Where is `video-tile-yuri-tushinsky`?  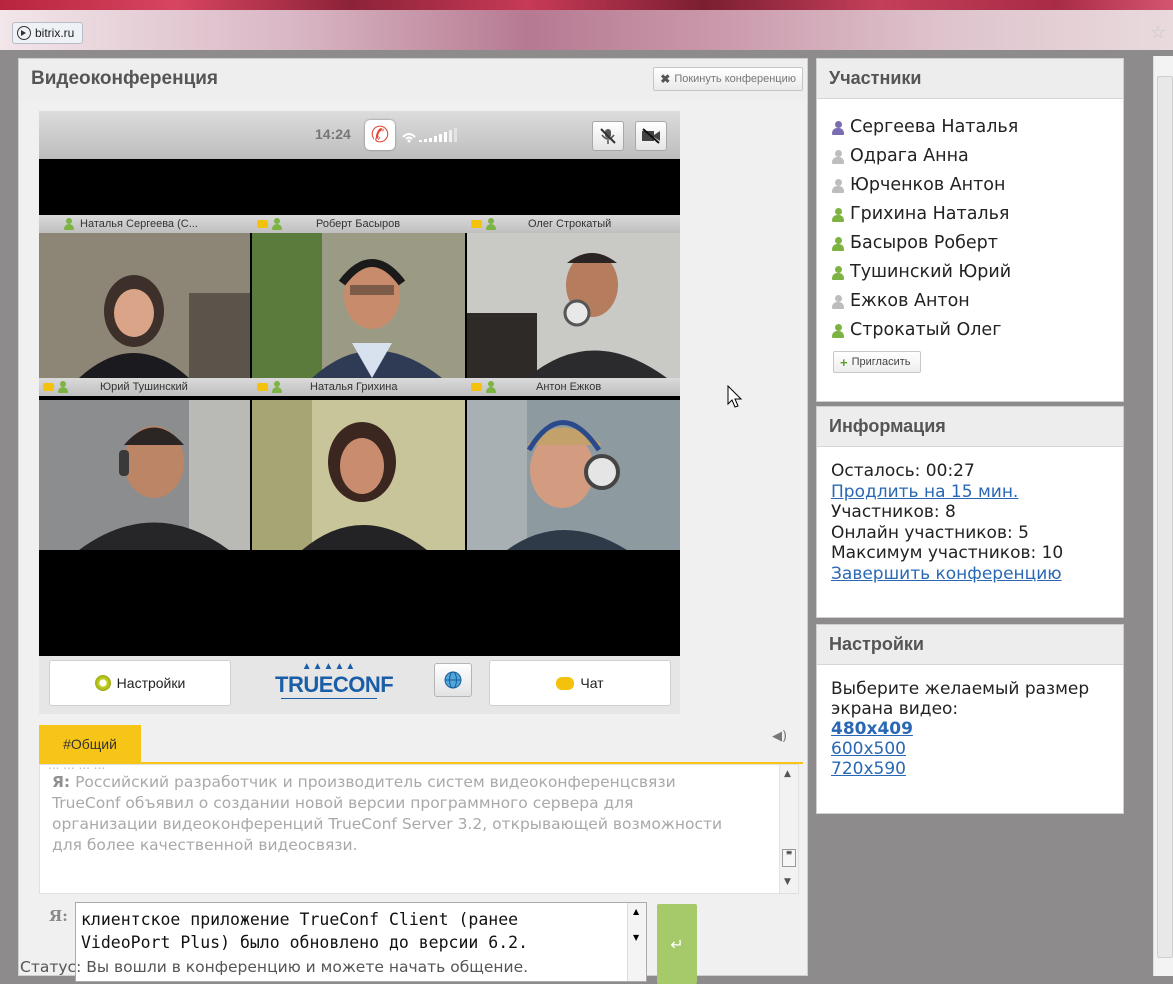
video-tile-yuri-tushinsky is located at coordinates (144, 475).